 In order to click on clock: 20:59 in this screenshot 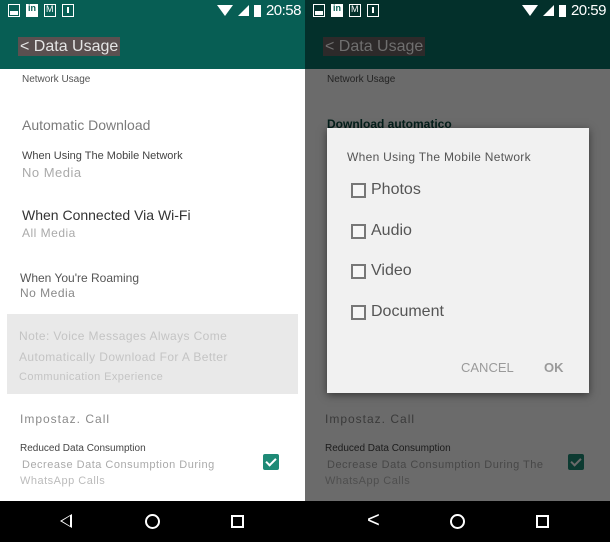, I will do `click(588, 10)`.